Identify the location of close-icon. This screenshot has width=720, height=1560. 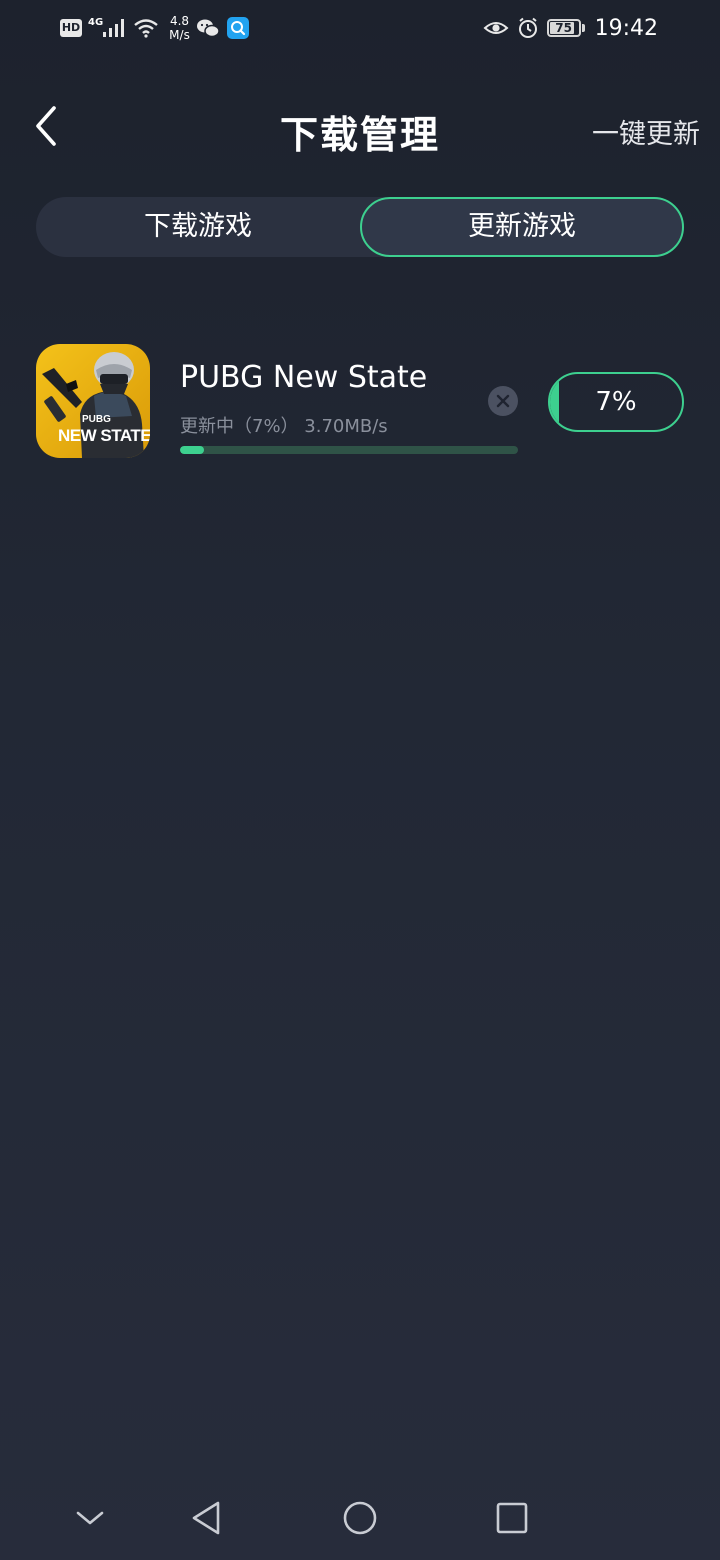
(503, 401).